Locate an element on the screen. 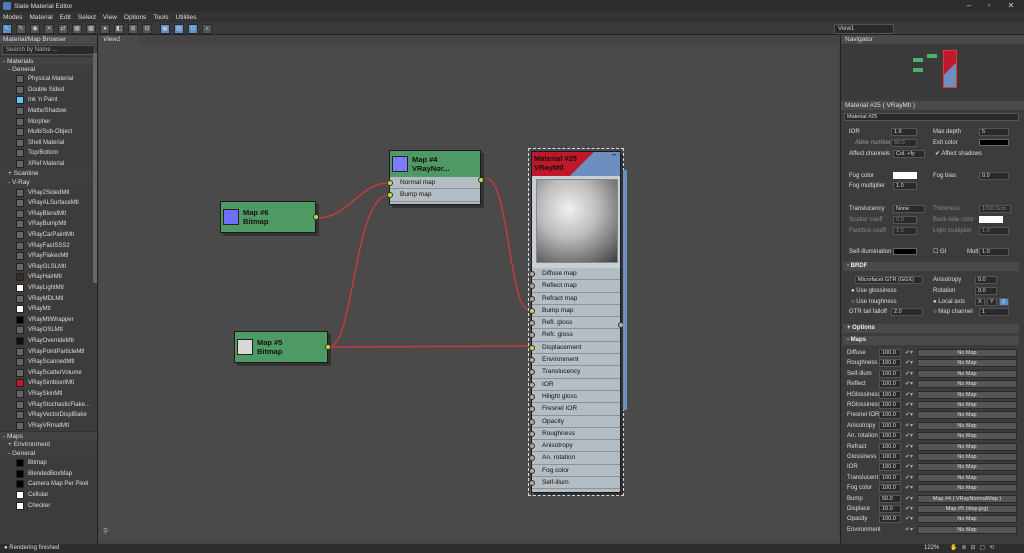 The width and height of the screenshot is (1024, 553). menu-utilities: Utilities is located at coordinates (186, 17).